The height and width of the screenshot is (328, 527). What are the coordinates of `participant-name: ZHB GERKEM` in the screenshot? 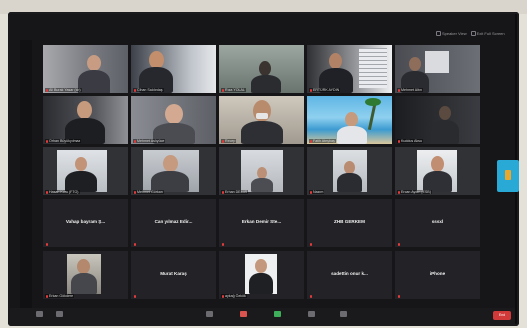 It's located at (349, 221).